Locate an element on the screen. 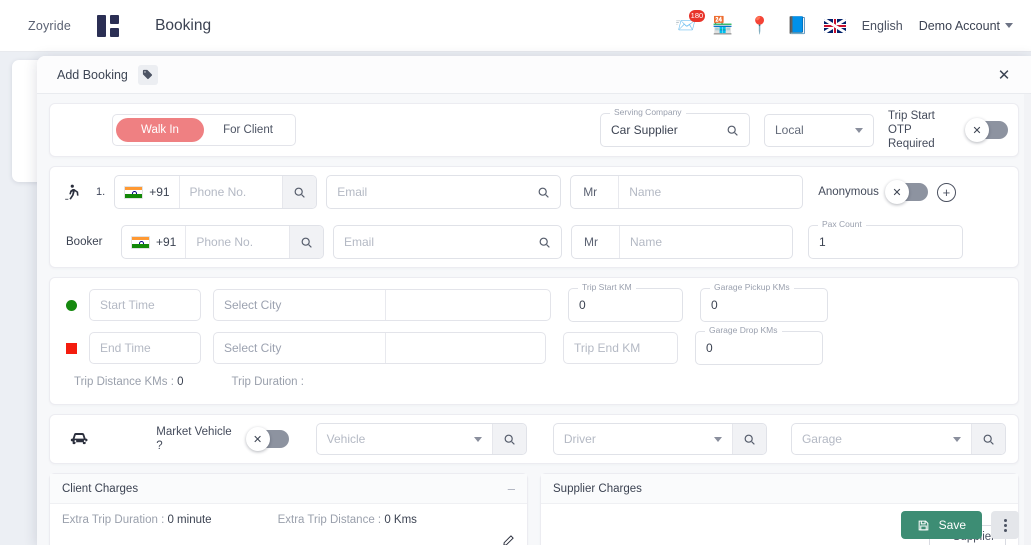 This screenshot has height=545, width=1031. modal-footer: Save is located at coordinates (959, 525).